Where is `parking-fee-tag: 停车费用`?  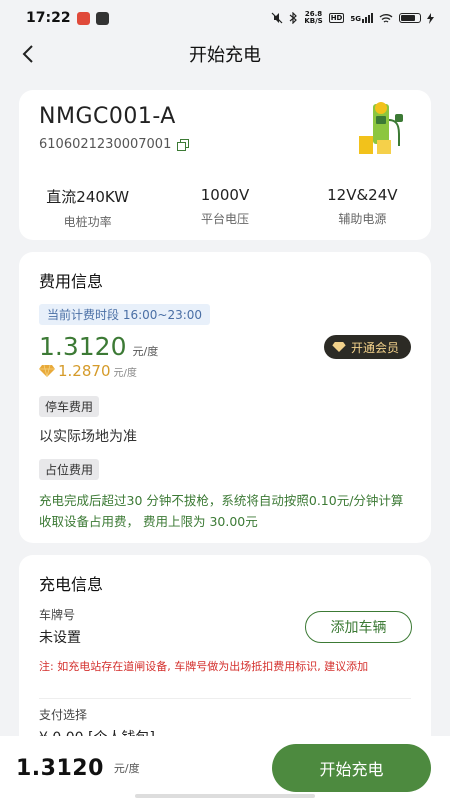 parking-fee-tag: 停车费用 is located at coordinates (69, 406).